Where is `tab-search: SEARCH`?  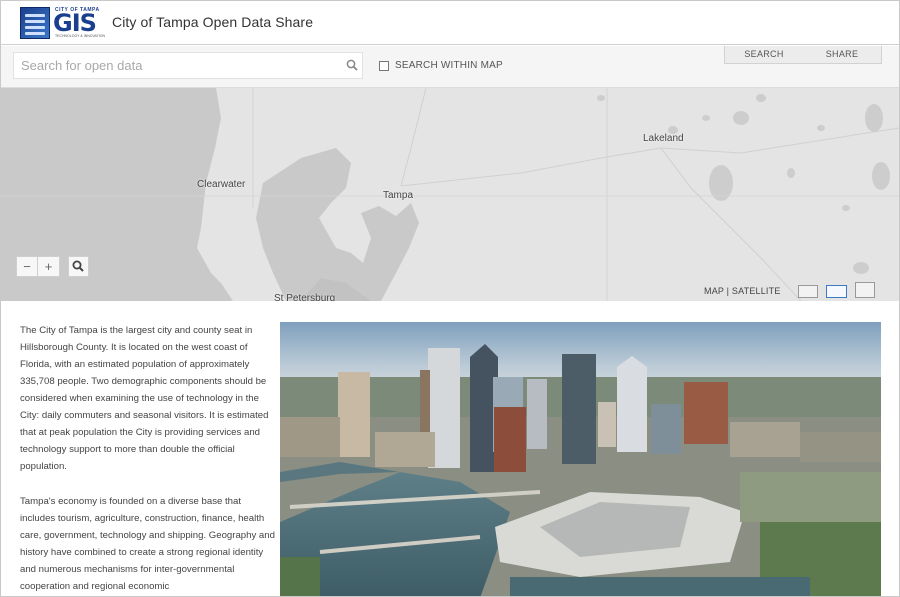
tab-search: SEARCH is located at coordinates (764, 54).